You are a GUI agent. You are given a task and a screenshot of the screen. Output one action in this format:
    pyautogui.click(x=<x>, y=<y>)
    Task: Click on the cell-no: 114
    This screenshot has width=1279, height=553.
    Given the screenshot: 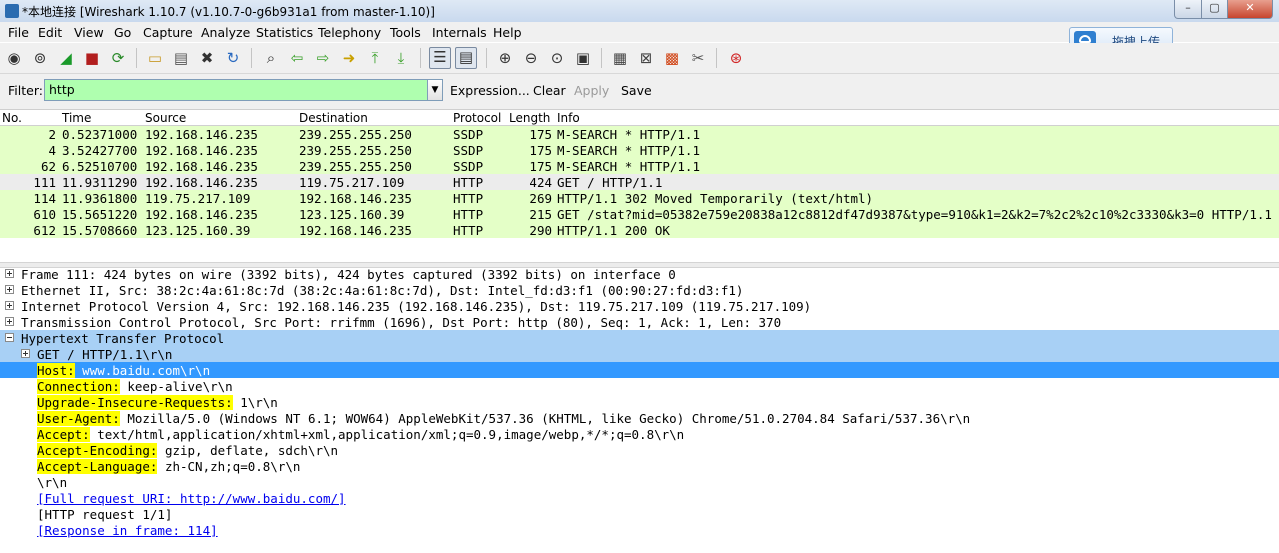 What is the action you would take?
    pyautogui.click(x=44, y=198)
    